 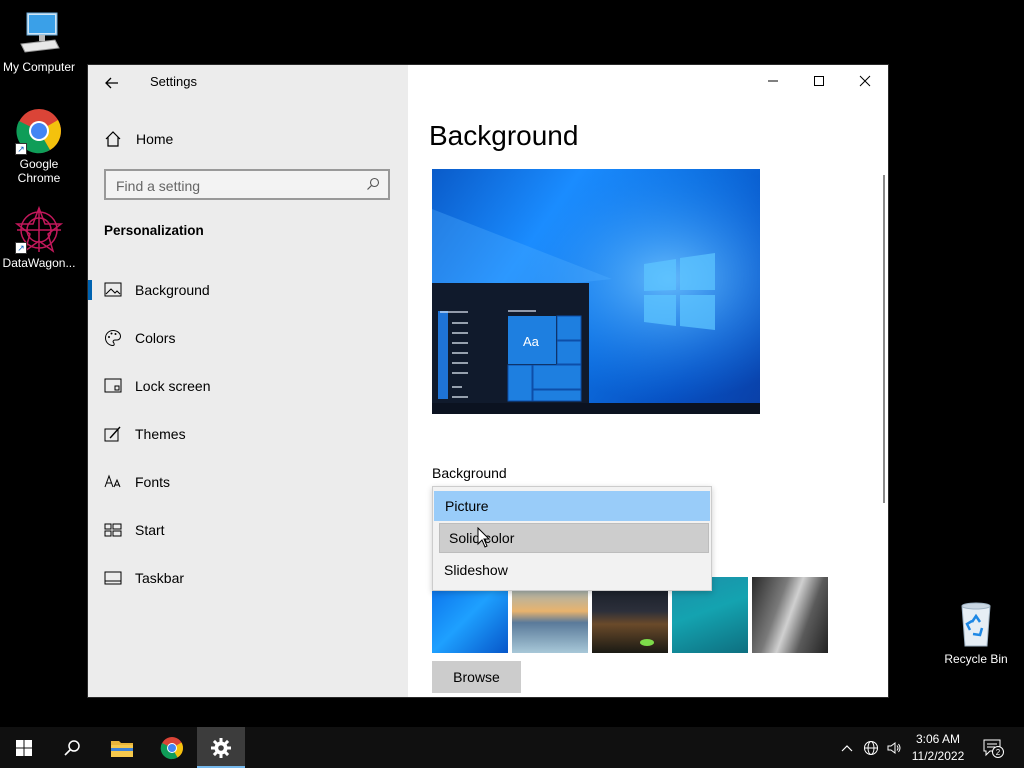 I want to click on notification-icon: 2, so click(x=993, y=748).